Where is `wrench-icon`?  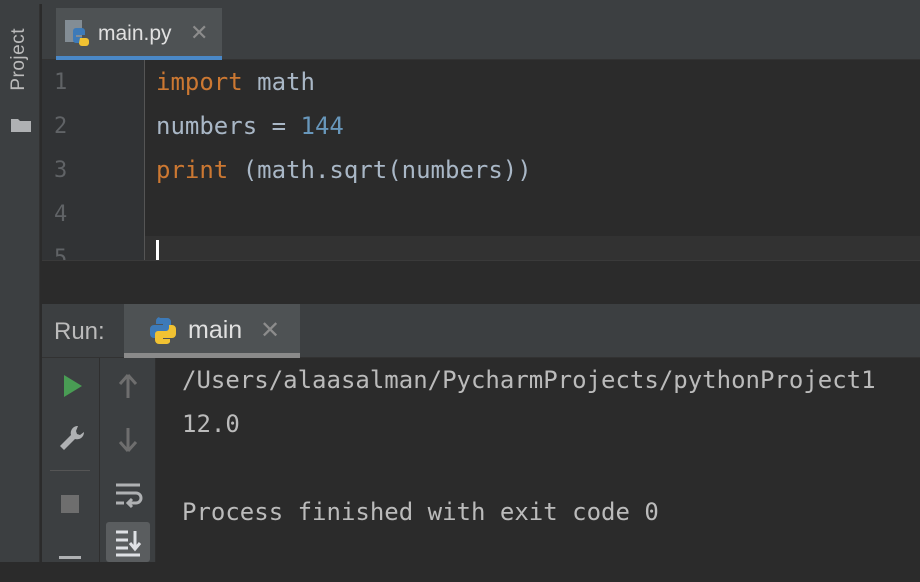
wrench-icon is located at coordinates (72, 438).